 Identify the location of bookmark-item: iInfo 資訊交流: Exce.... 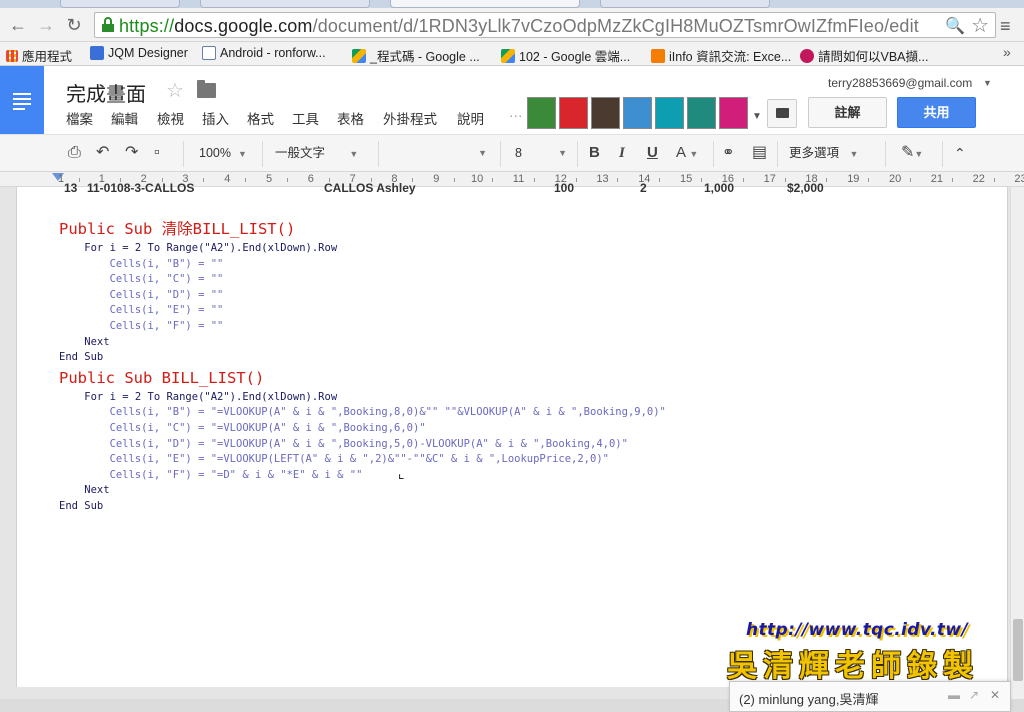
(721, 55).